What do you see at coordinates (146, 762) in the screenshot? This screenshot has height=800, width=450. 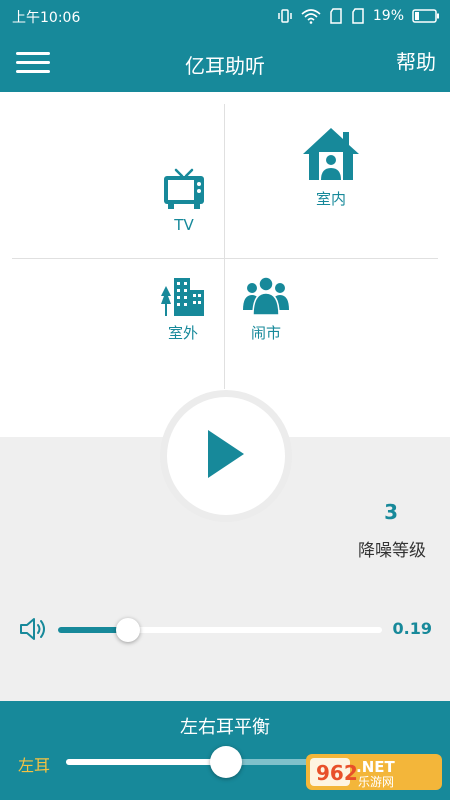 I see `balance-slider-fill` at bounding box center [146, 762].